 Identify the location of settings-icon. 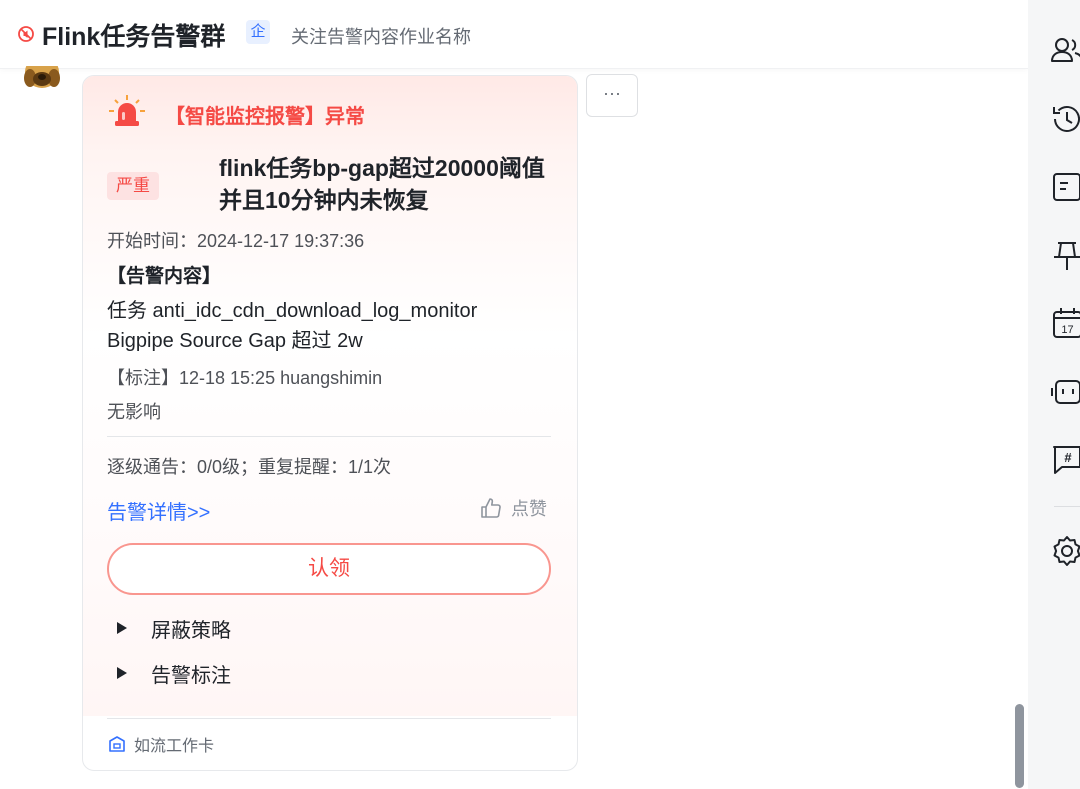
(1065, 551).